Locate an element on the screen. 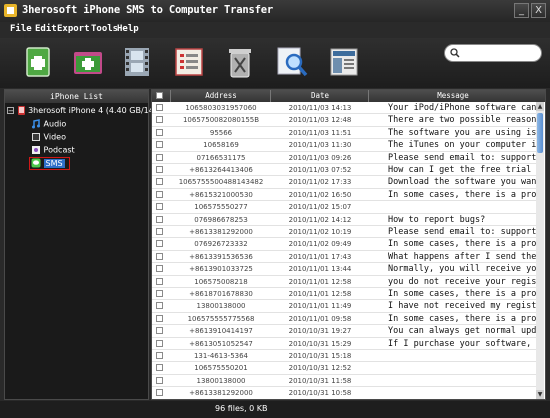 The height and width of the screenshot is (418, 550). delete-button is located at coordinates (240, 62).